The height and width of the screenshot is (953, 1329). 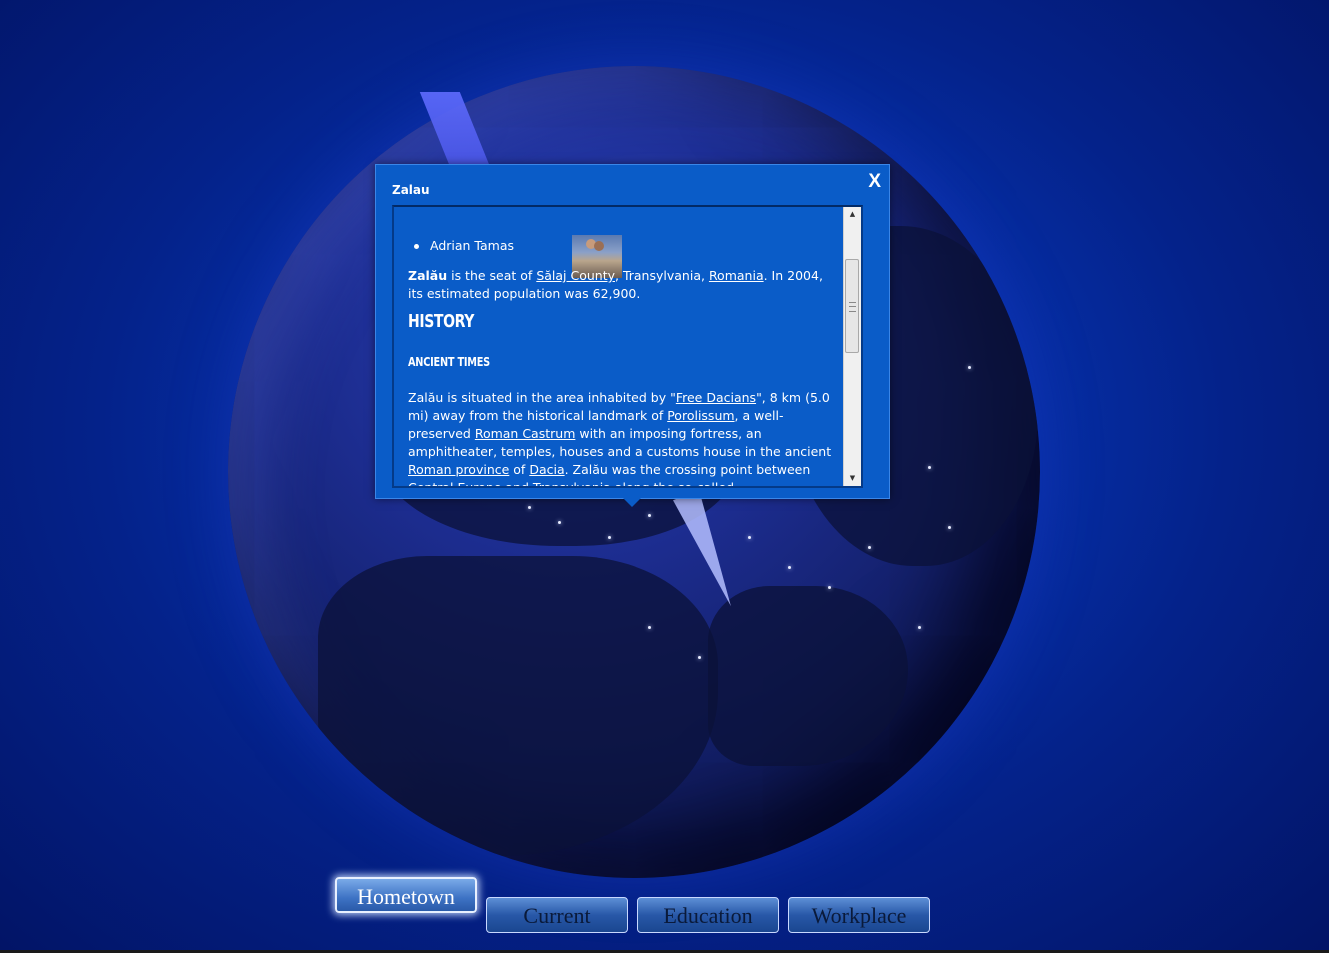 I want to click on romania-link: Romania, so click(x=736, y=275).